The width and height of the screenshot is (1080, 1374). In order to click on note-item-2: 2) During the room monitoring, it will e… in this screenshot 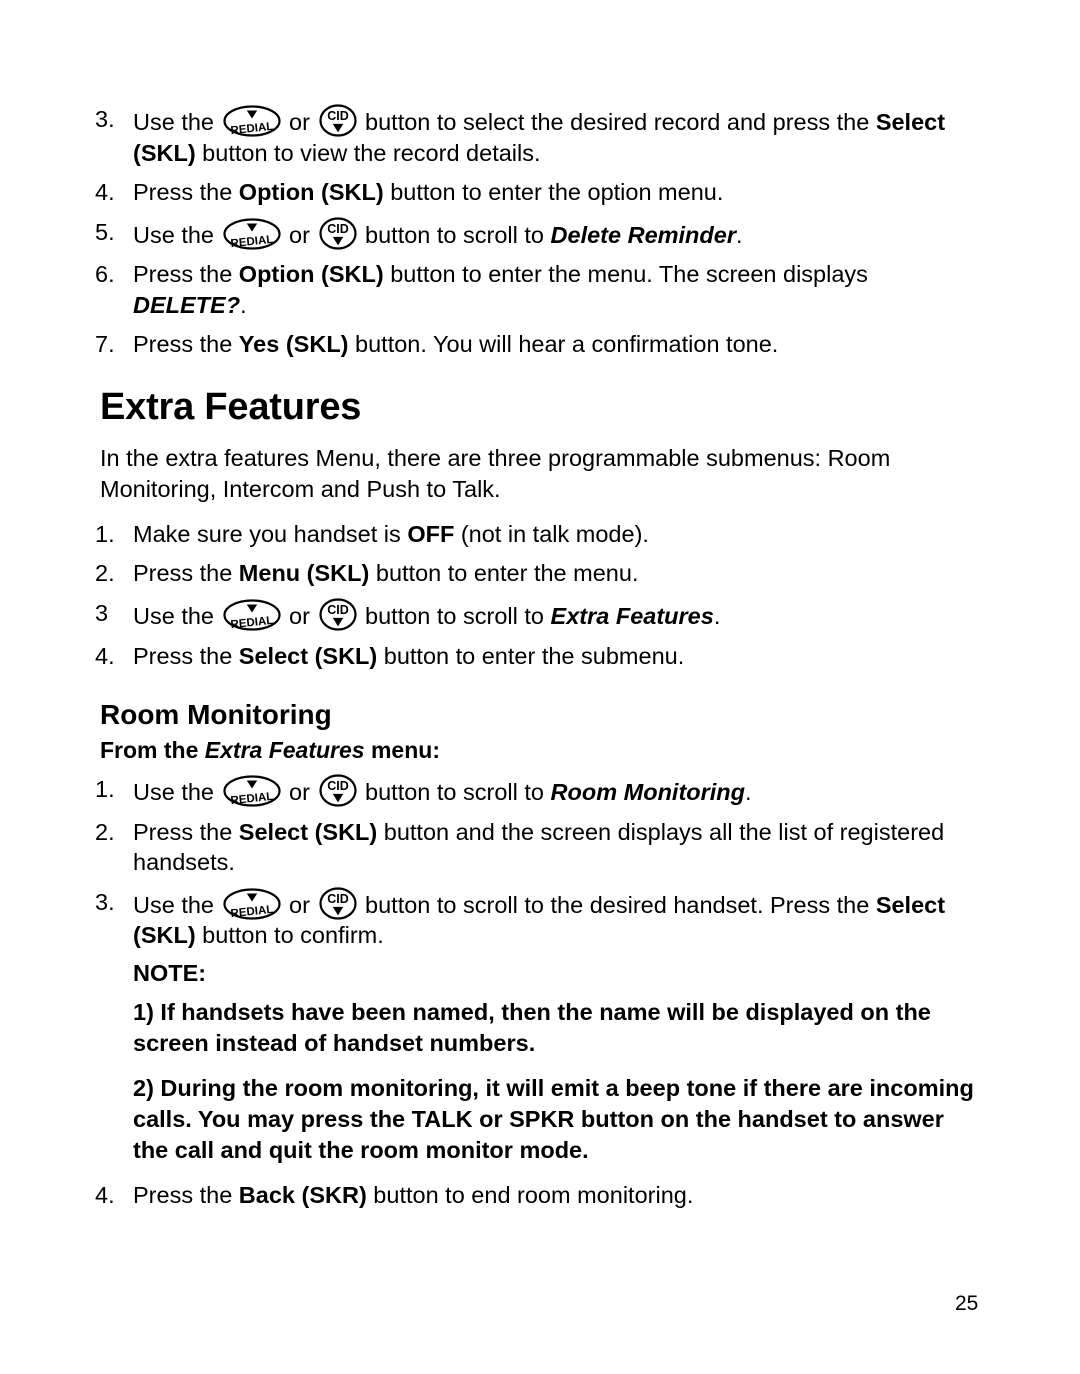, I will do `click(553, 1118)`.